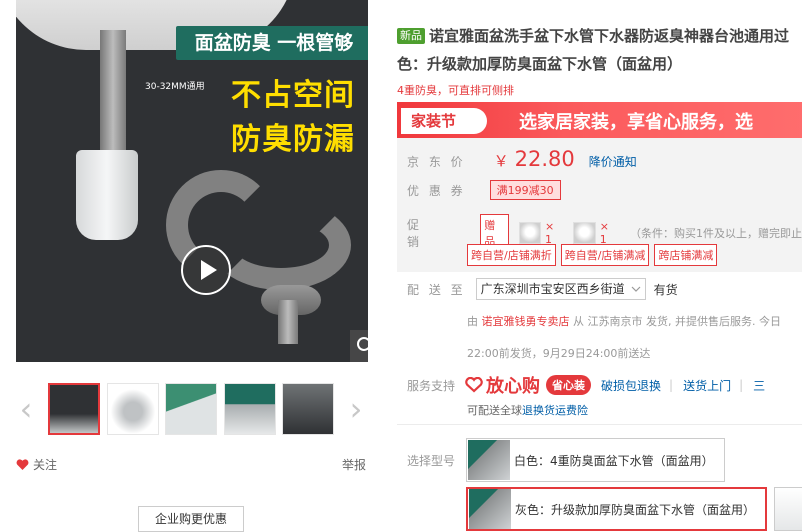  Describe the element at coordinates (631, 385) in the screenshot. I see `service-link-return: 破损包退换` at that location.